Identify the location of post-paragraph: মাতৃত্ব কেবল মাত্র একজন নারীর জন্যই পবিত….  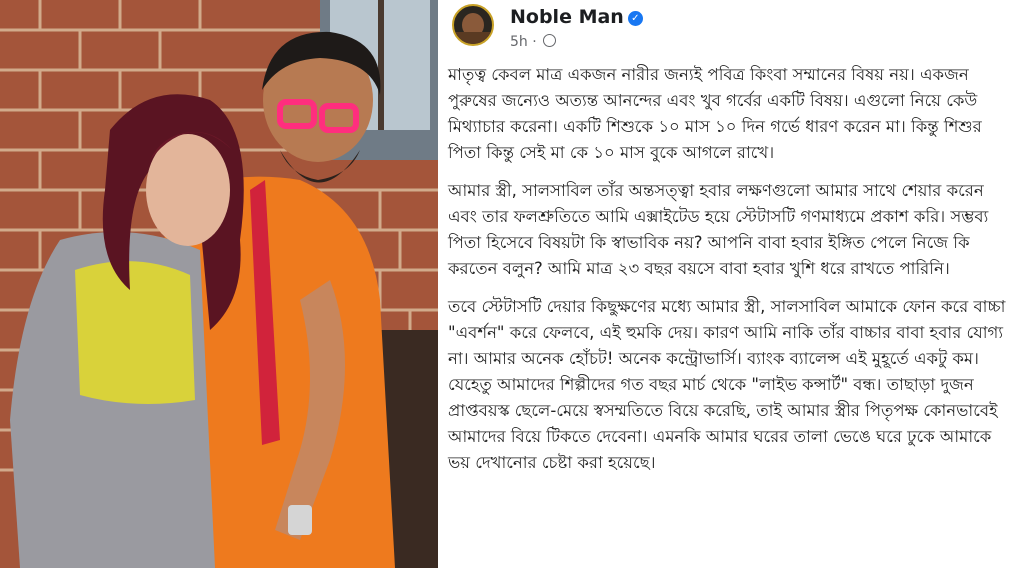
(715, 113).